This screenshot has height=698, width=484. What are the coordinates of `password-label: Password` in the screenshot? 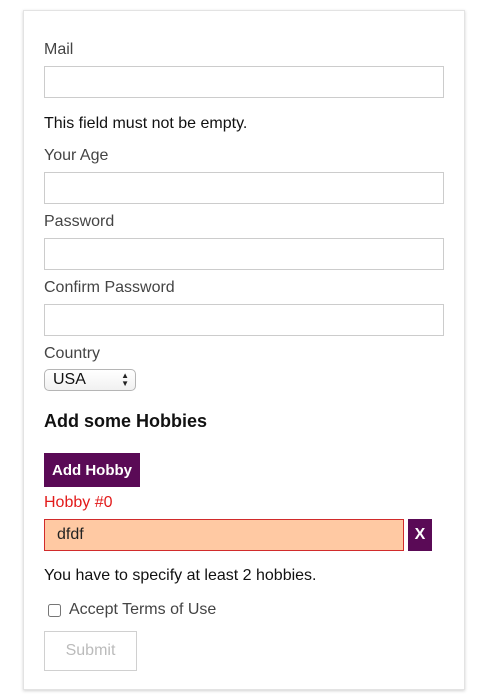 It's located at (79, 221).